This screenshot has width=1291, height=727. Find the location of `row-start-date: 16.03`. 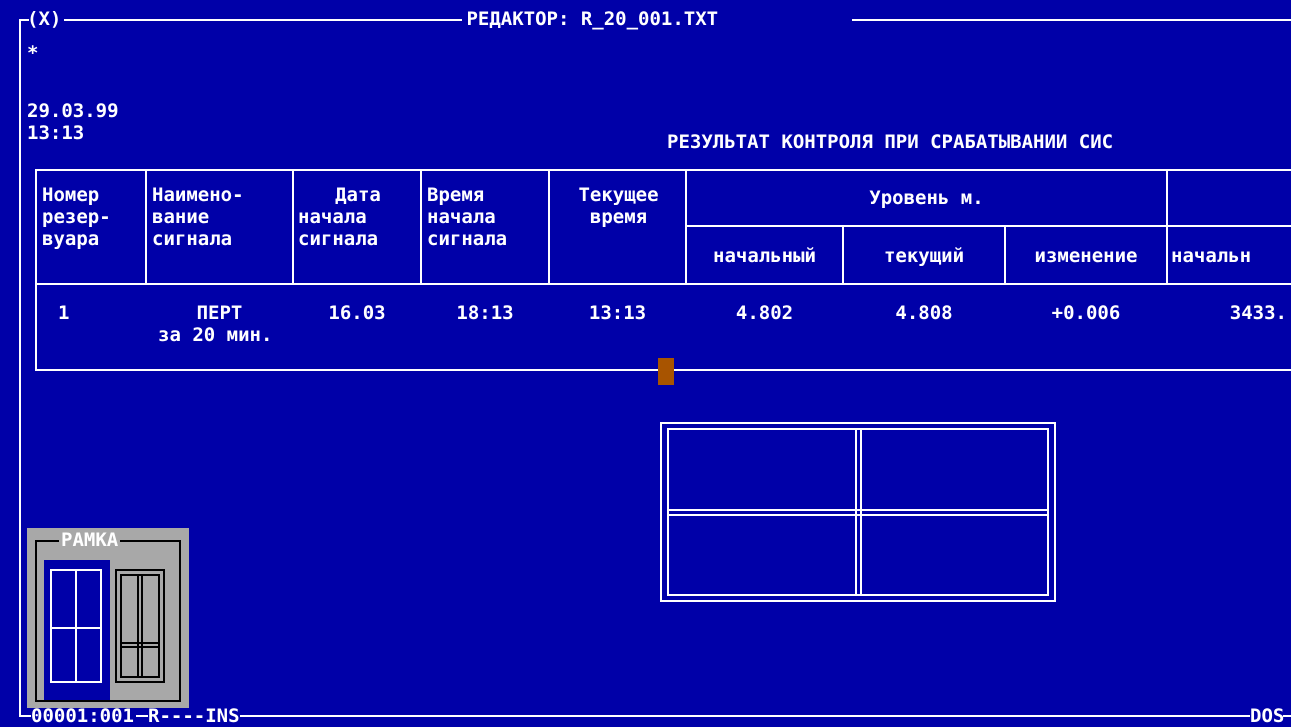

row-start-date: 16.03 is located at coordinates (357, 313).